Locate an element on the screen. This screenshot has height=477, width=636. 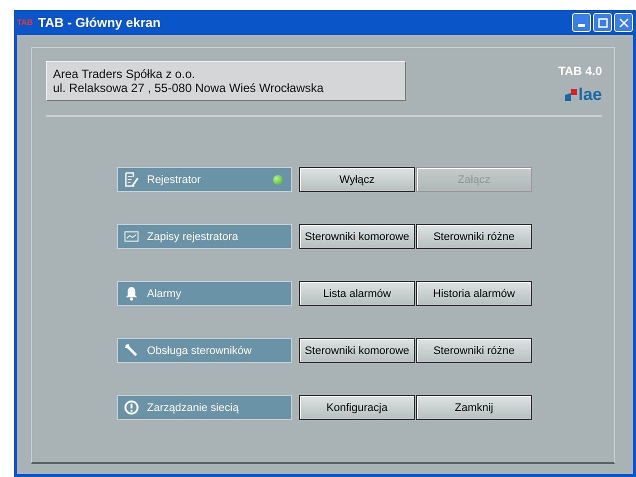
bell-icon is located at coordinates (131, 293).